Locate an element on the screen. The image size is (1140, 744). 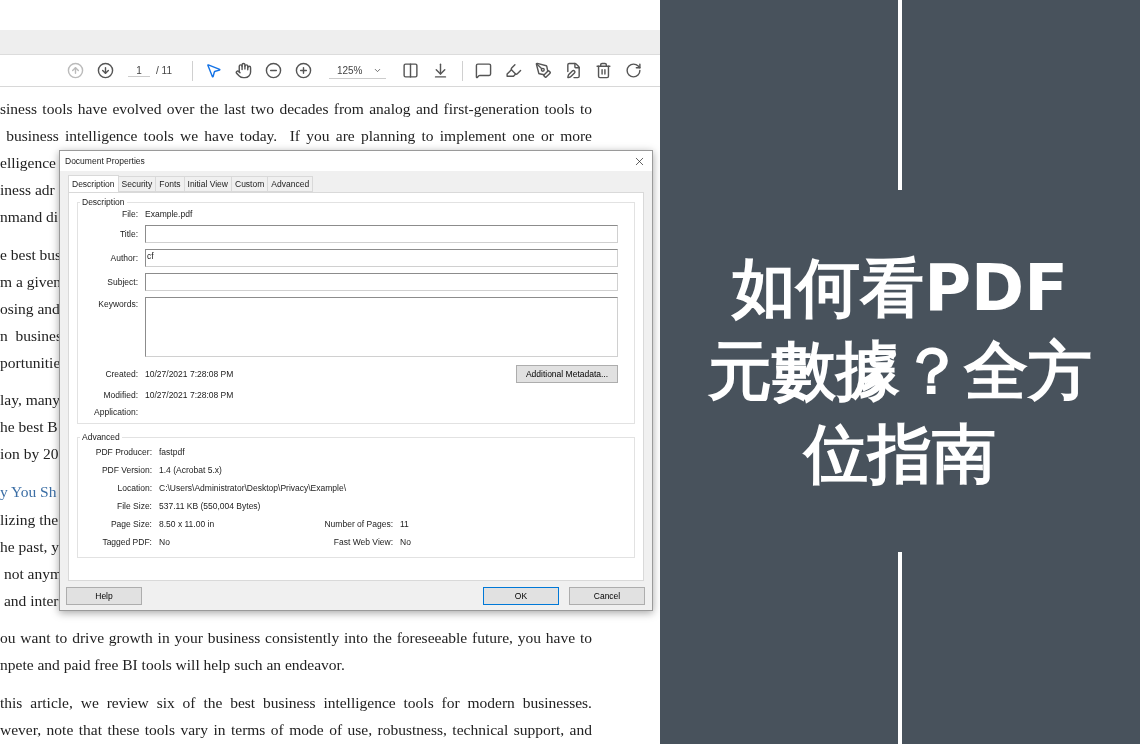
tab: Custom is located at coordinates (250, 184).